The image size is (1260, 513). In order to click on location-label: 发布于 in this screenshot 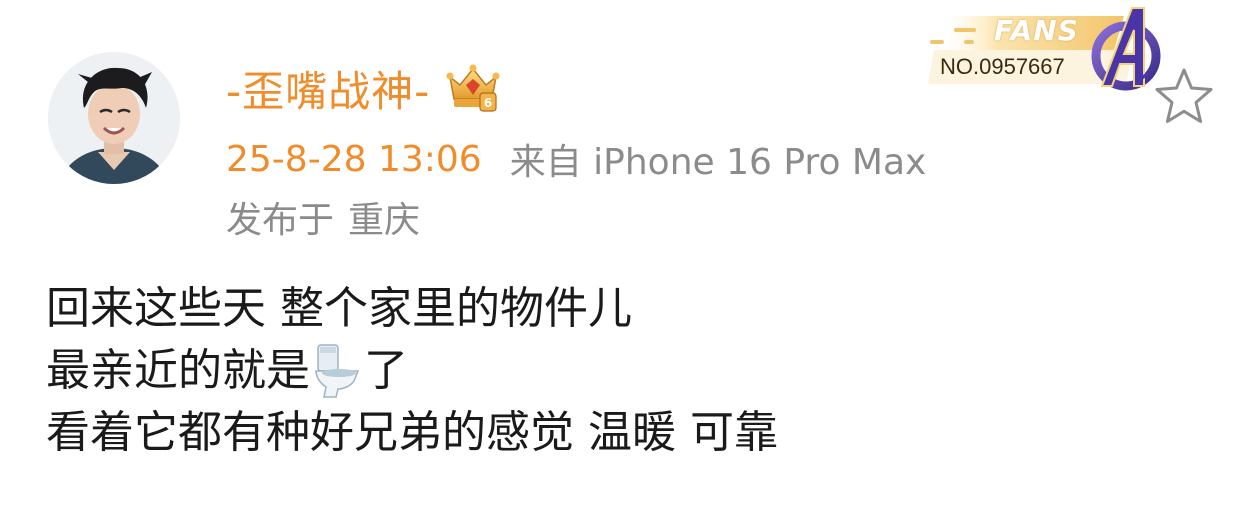, I will do `click(280, 220)`.